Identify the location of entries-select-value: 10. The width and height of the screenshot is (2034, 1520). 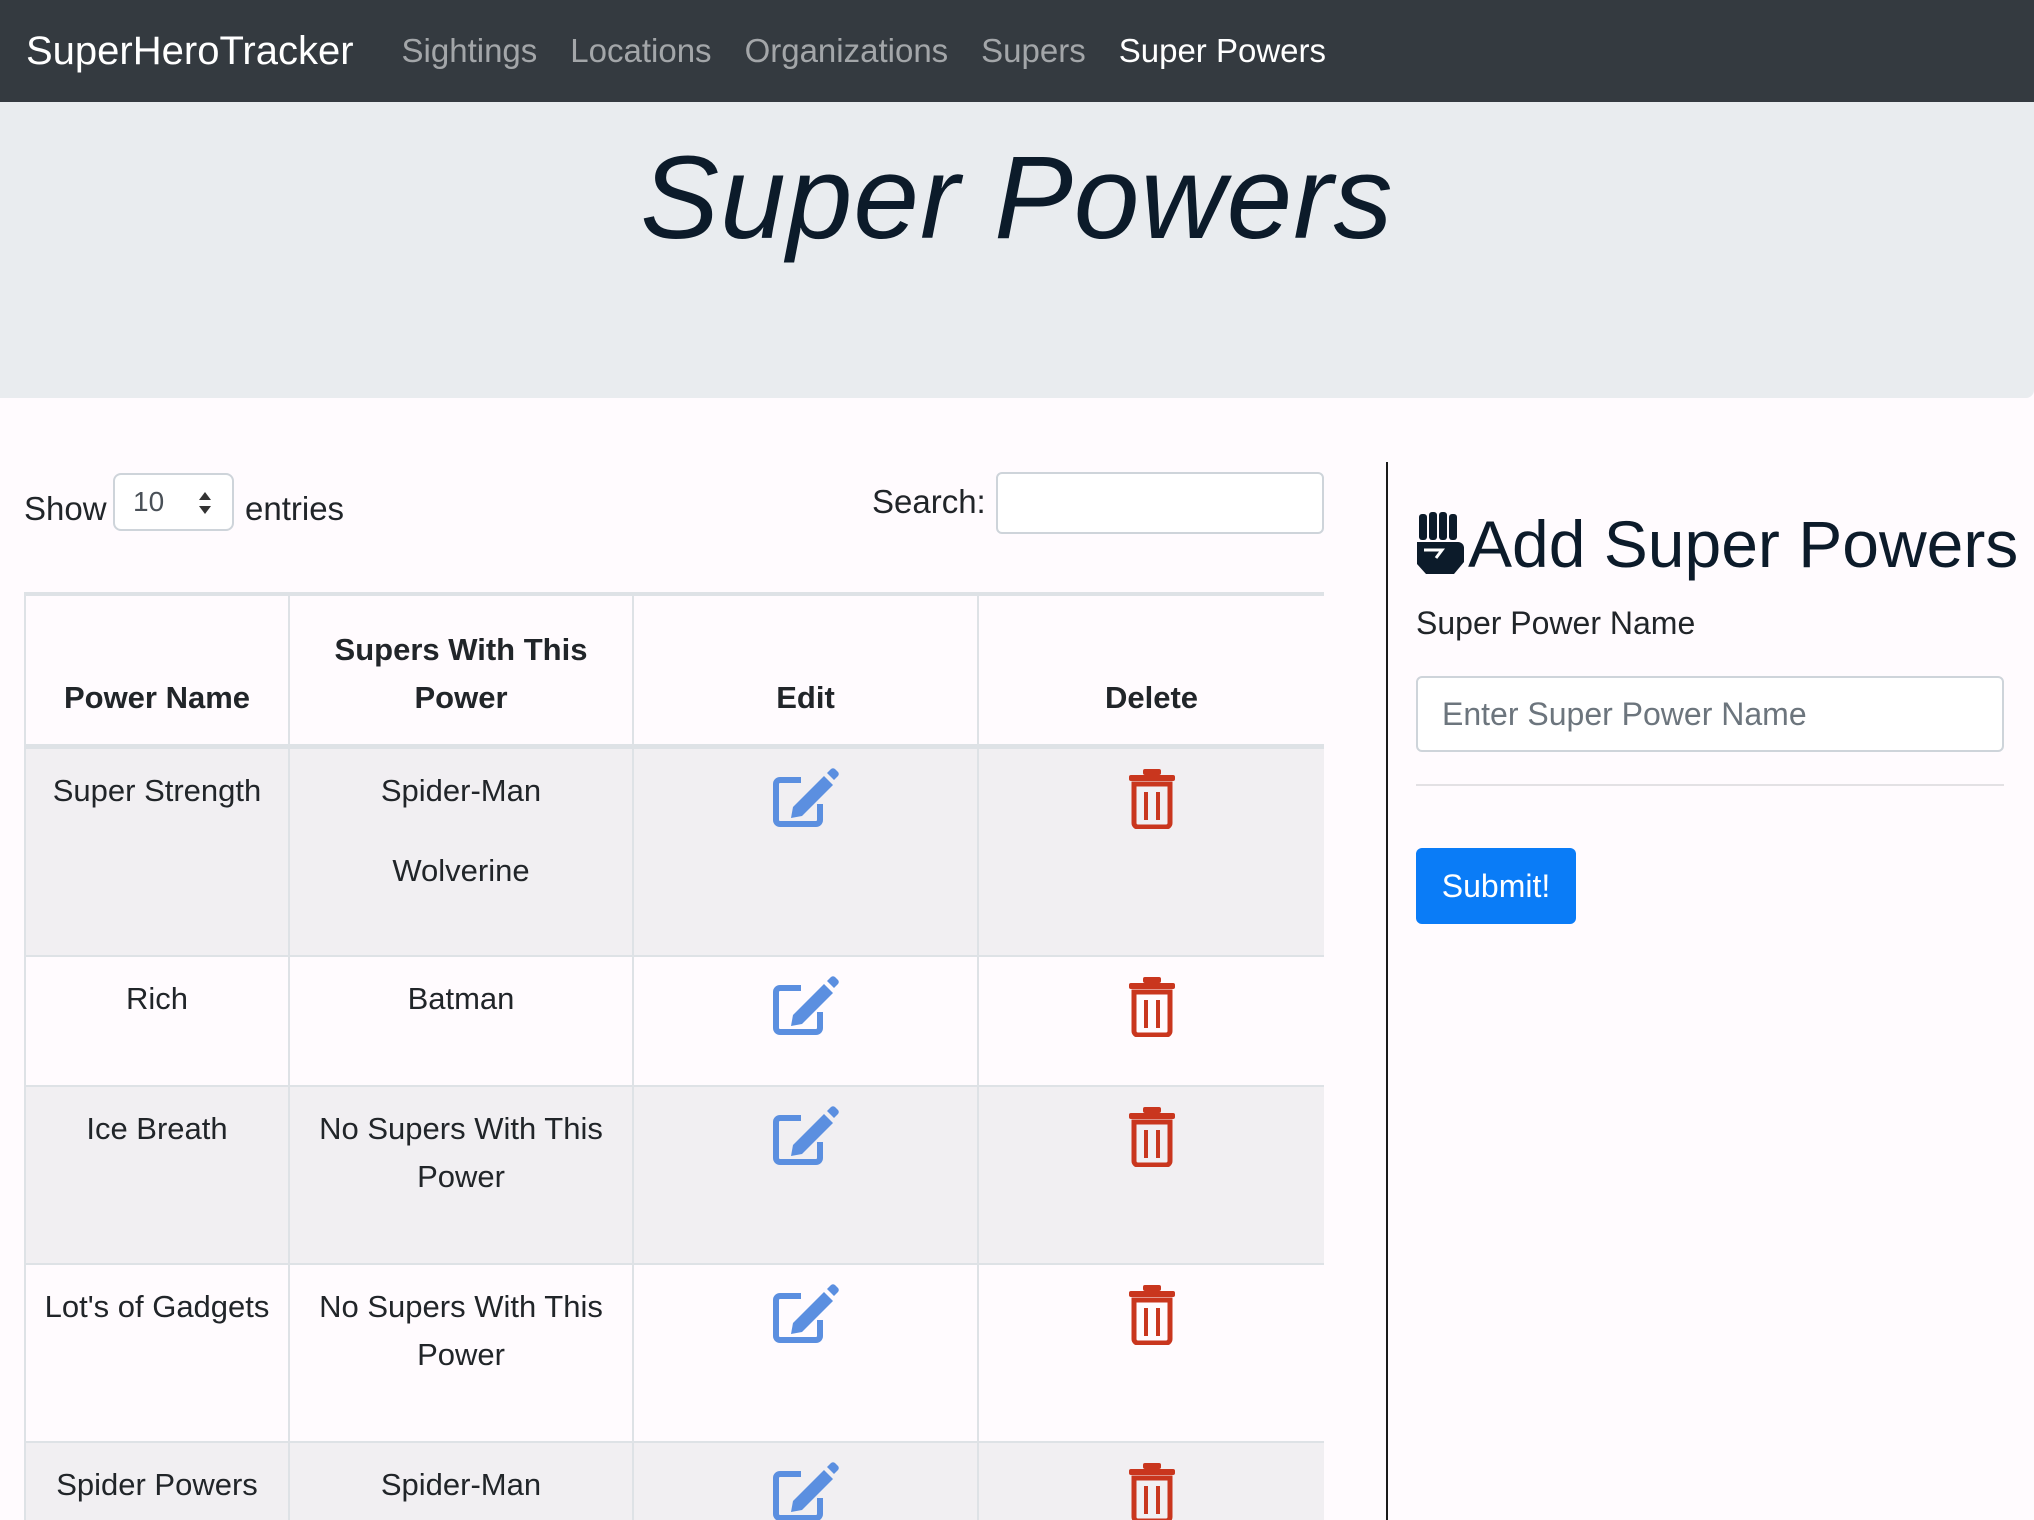
(149, 501).